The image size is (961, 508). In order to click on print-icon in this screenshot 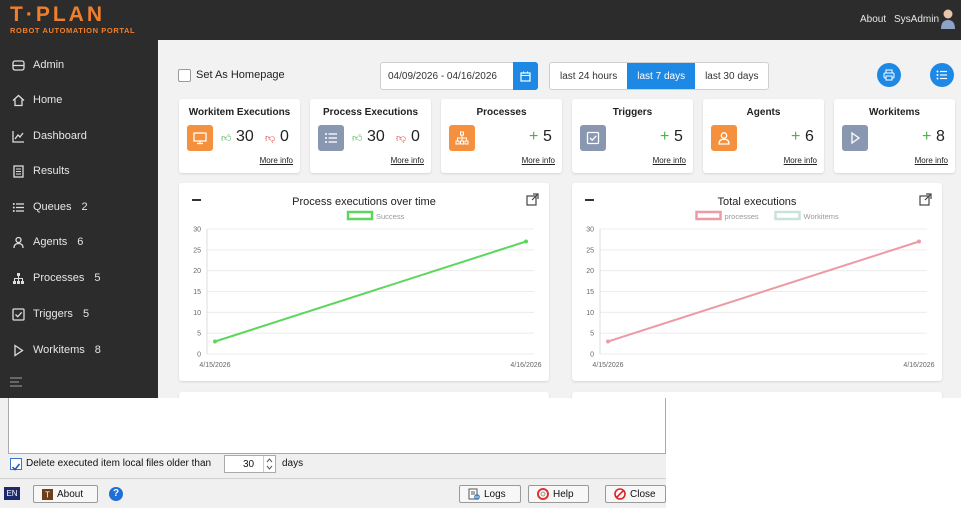, I will do `click(889, 75)`.